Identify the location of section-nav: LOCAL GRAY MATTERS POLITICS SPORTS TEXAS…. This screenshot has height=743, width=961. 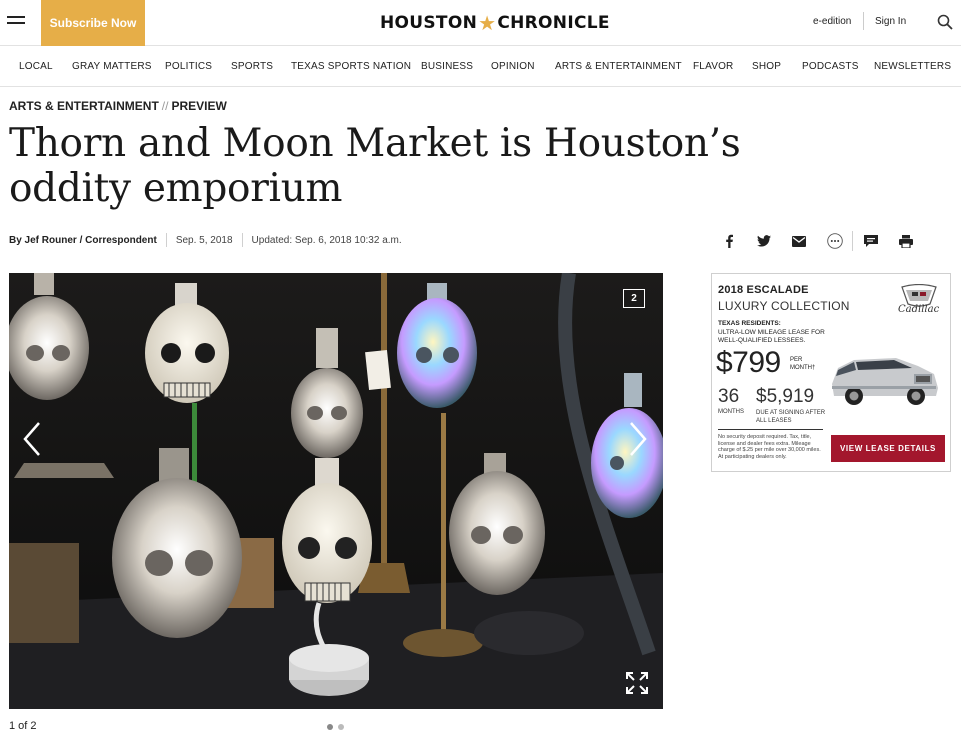
(480, 67).